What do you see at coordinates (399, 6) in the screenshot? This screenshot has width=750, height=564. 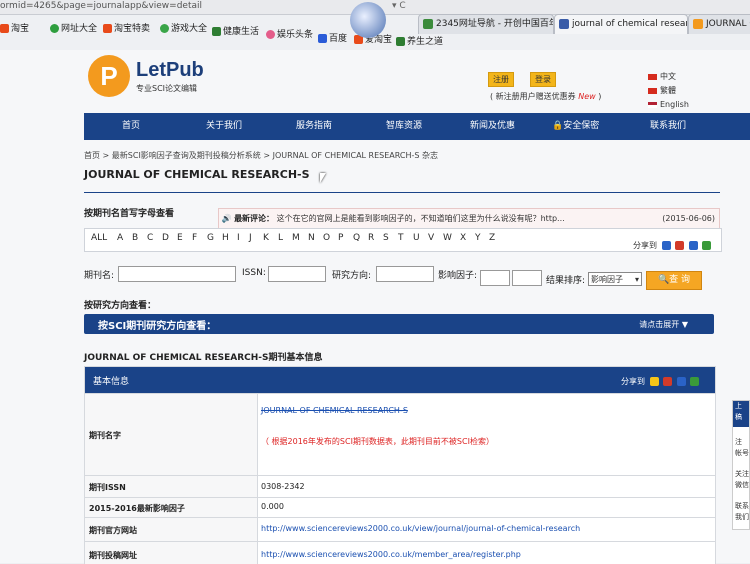 I see `reload-icon: ▾ C` at bounding box center [399, 6].